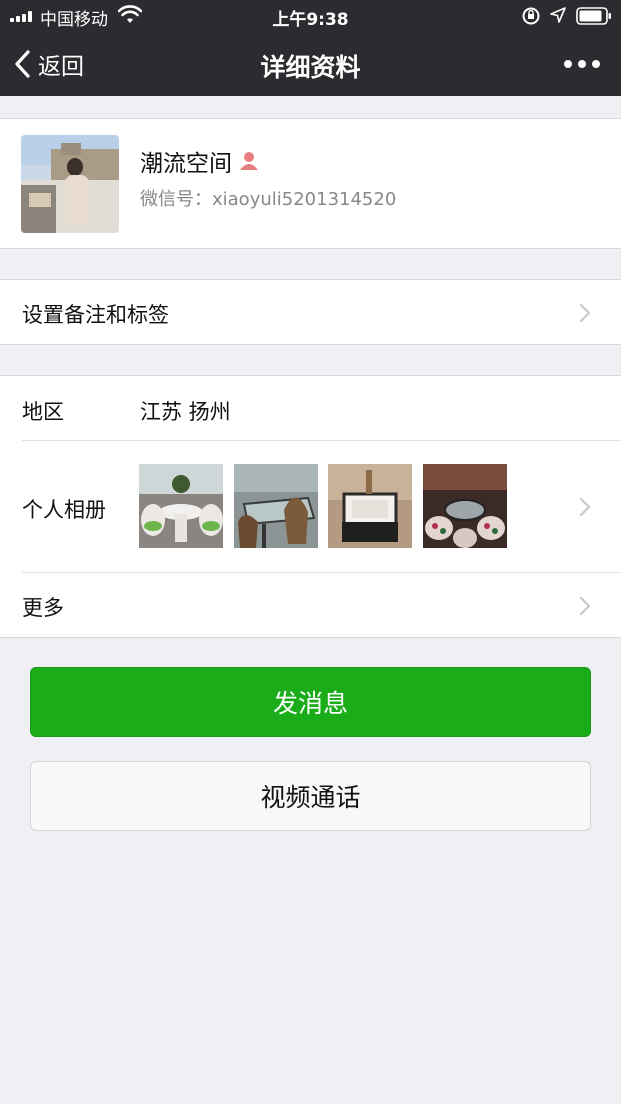  I want to click on rotation-lock-icon, so click(531, 16).